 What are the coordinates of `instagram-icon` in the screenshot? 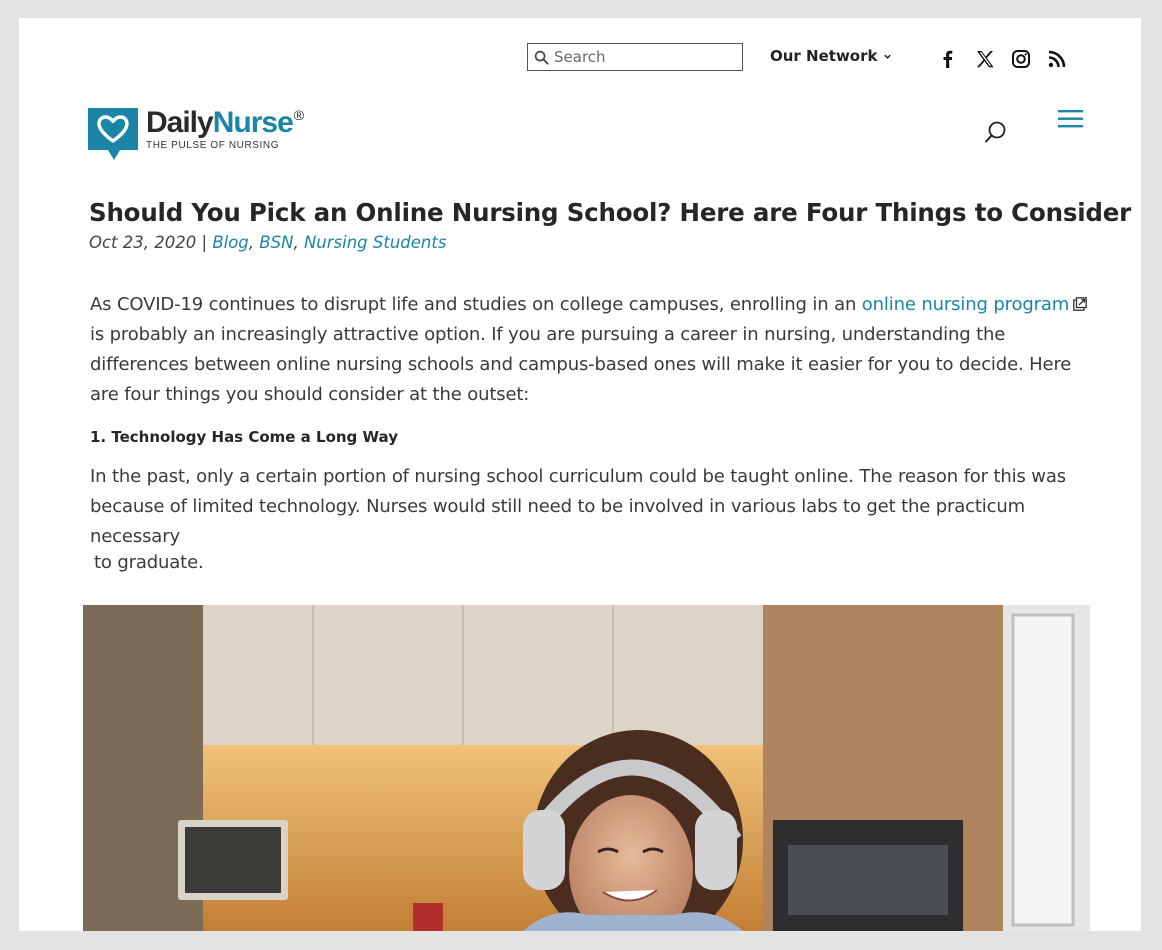 It's located at (1021, 59).